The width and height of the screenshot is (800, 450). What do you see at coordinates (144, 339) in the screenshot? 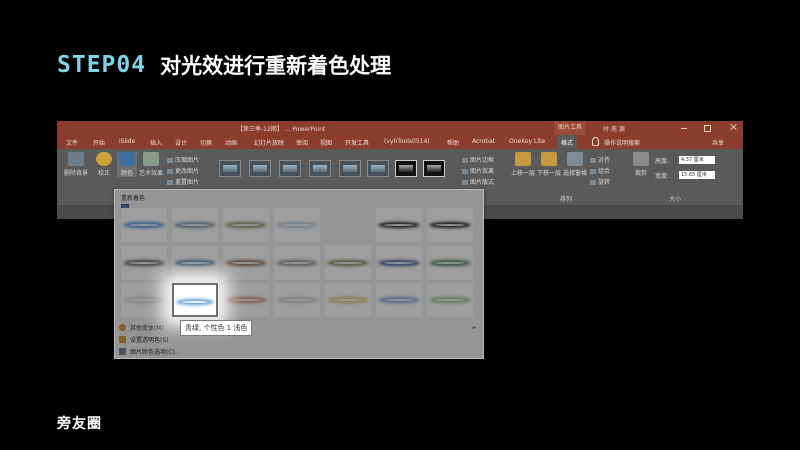
I see `set-transparent-item: 设置透明色(S)` at bounding box center [144, 339].